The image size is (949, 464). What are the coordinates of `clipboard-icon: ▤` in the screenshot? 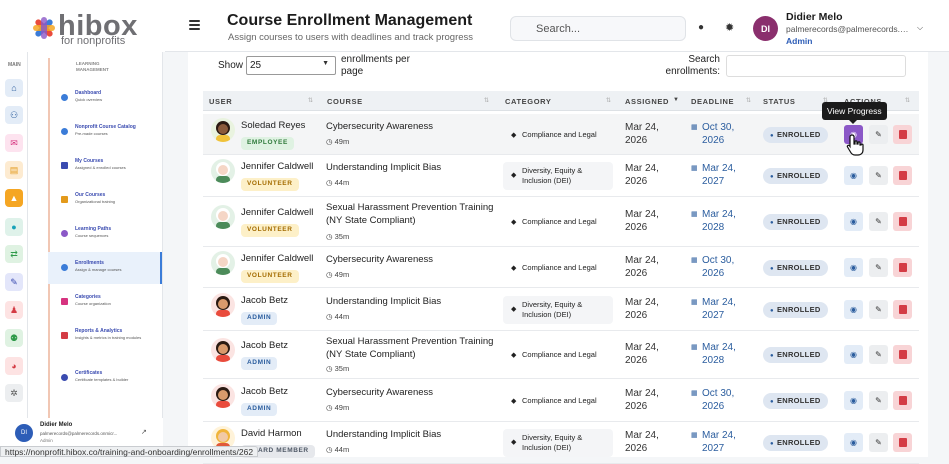 It's located at (14, 170).